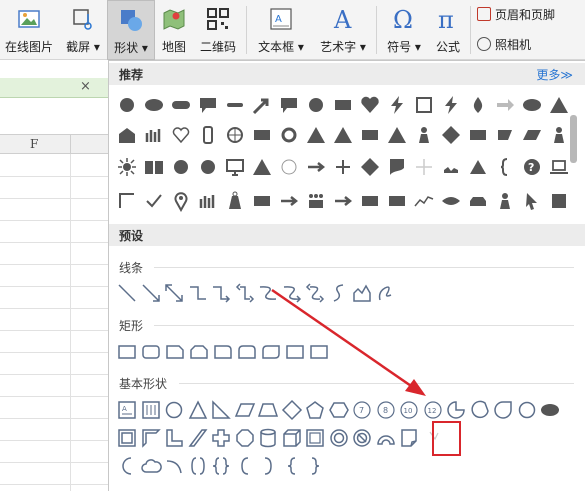 The image size is (585, 491). Describe the element at coordinates (339, 438) in the screenshot. I see `shape-donut-o-icon` at that location.